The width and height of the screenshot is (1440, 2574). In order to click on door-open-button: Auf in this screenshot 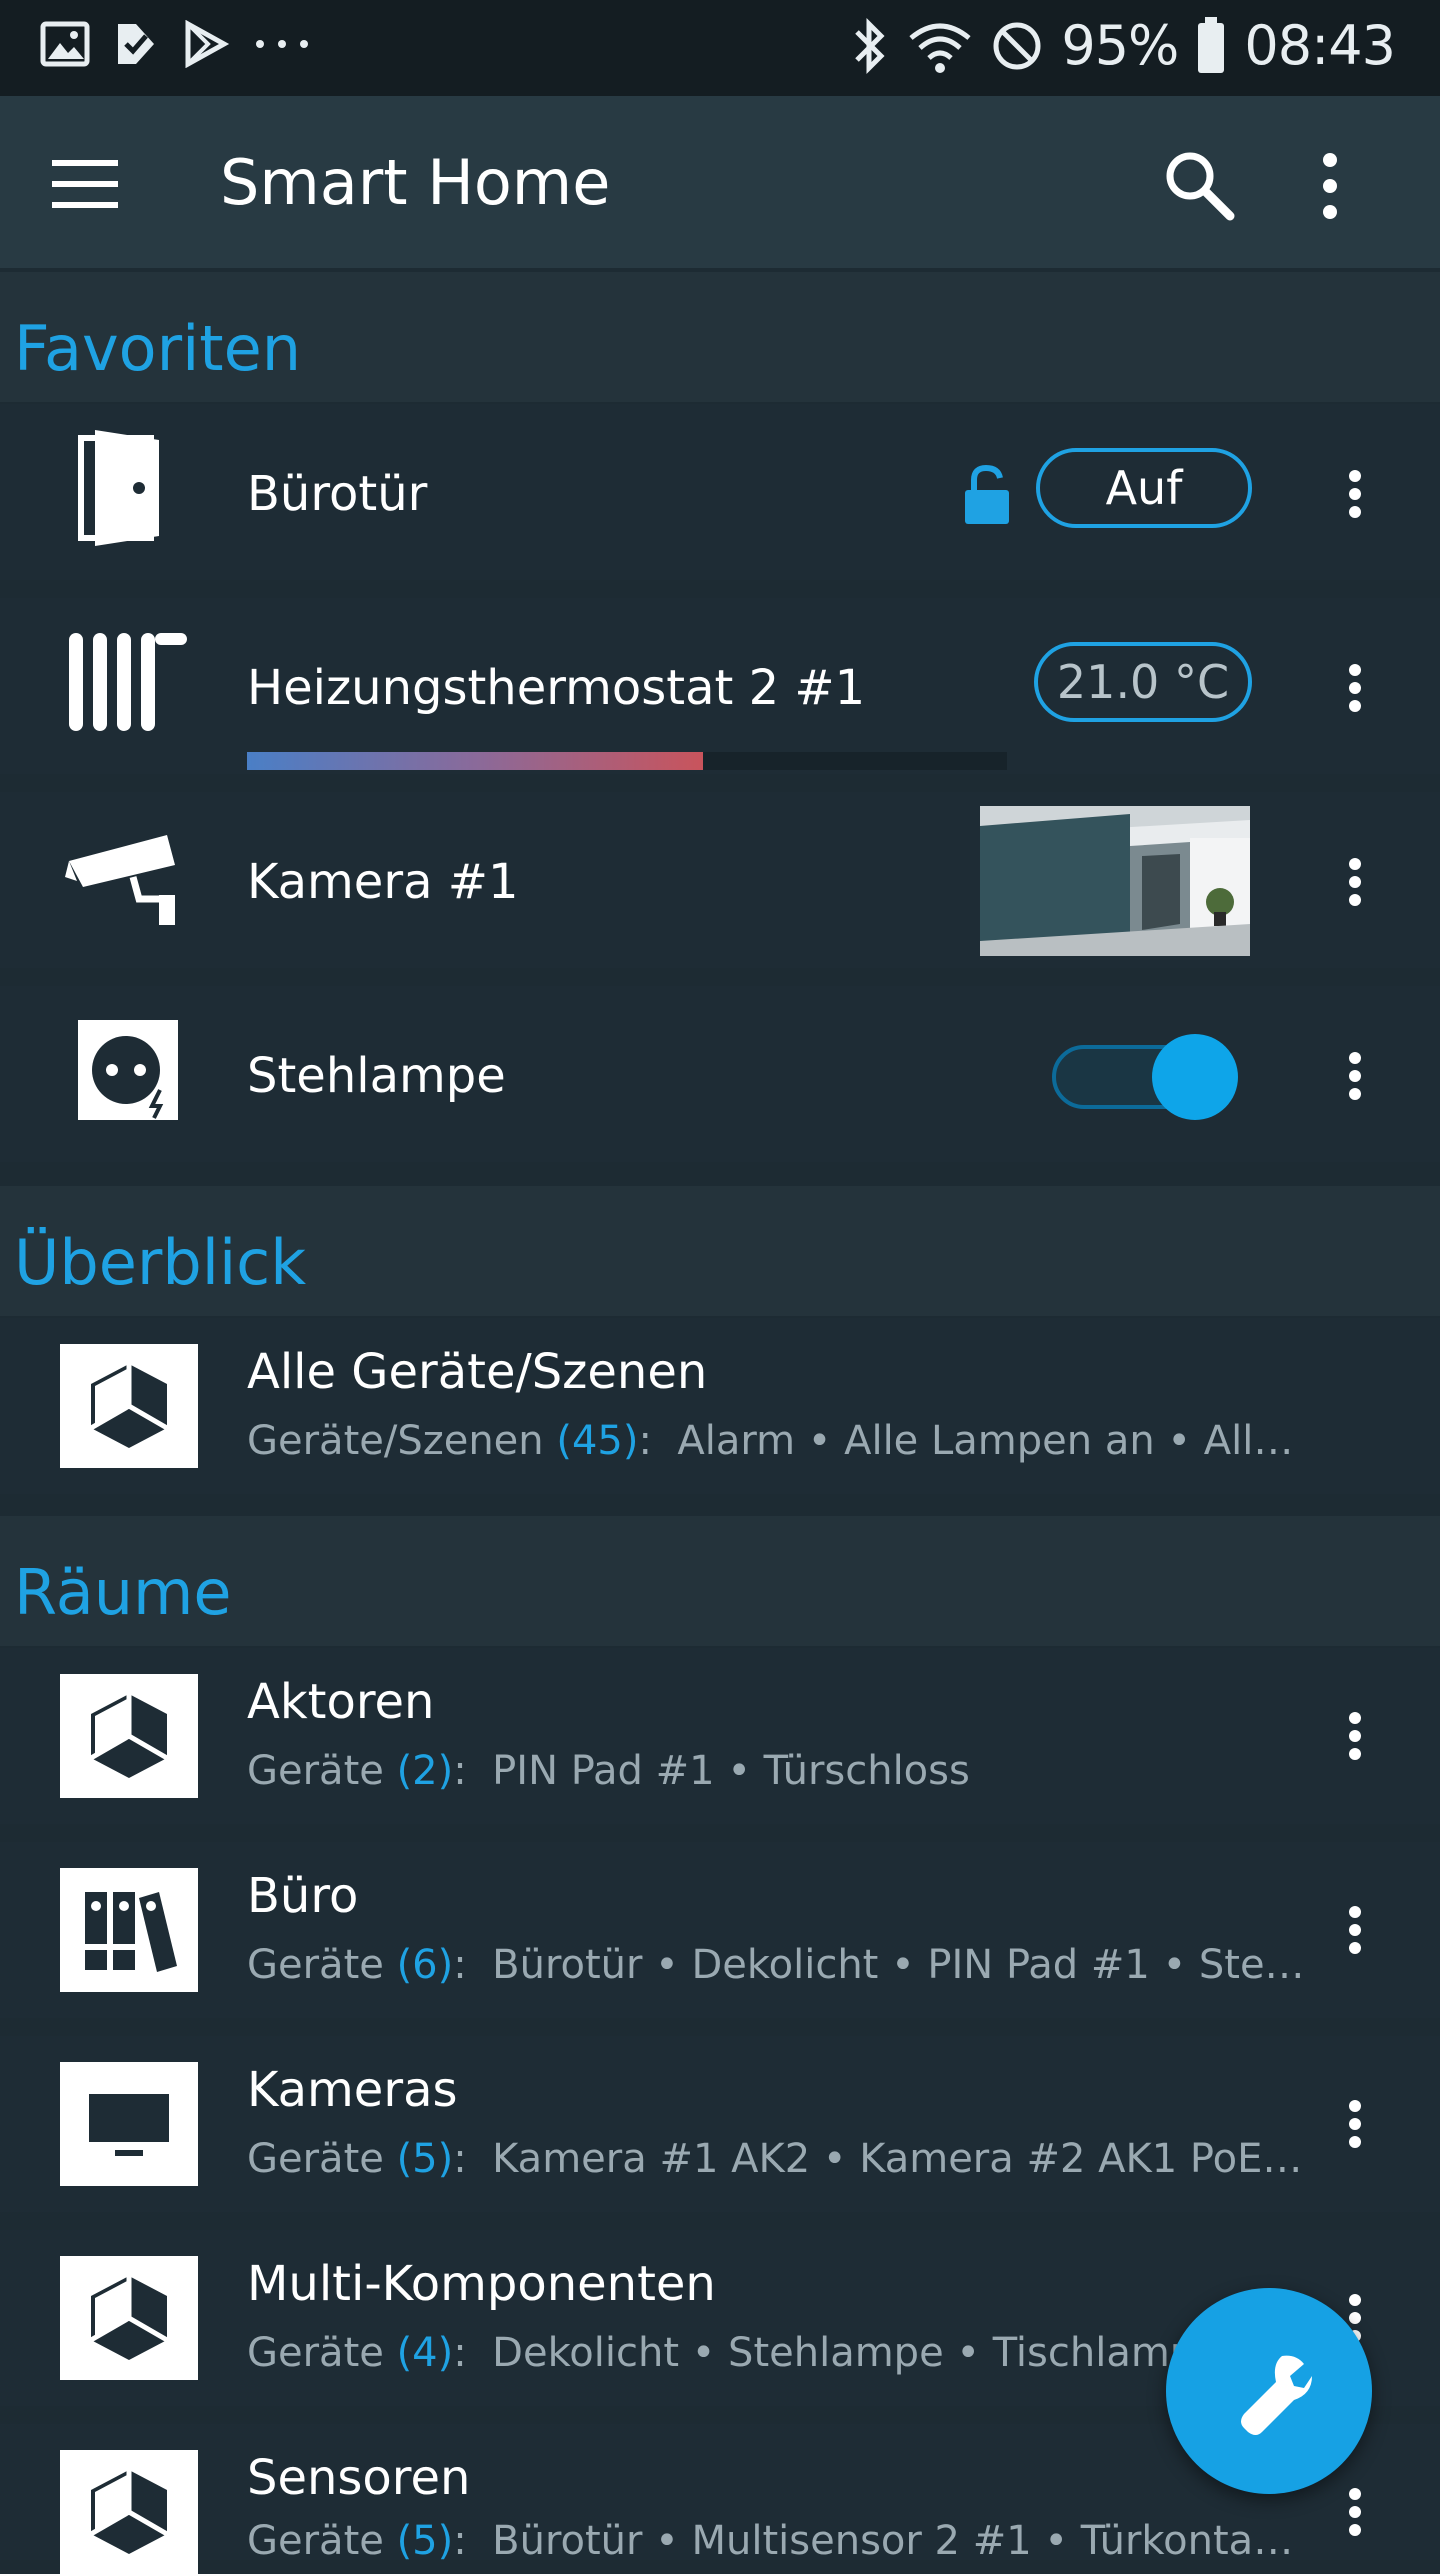, I will do `click(1144, 488)`.